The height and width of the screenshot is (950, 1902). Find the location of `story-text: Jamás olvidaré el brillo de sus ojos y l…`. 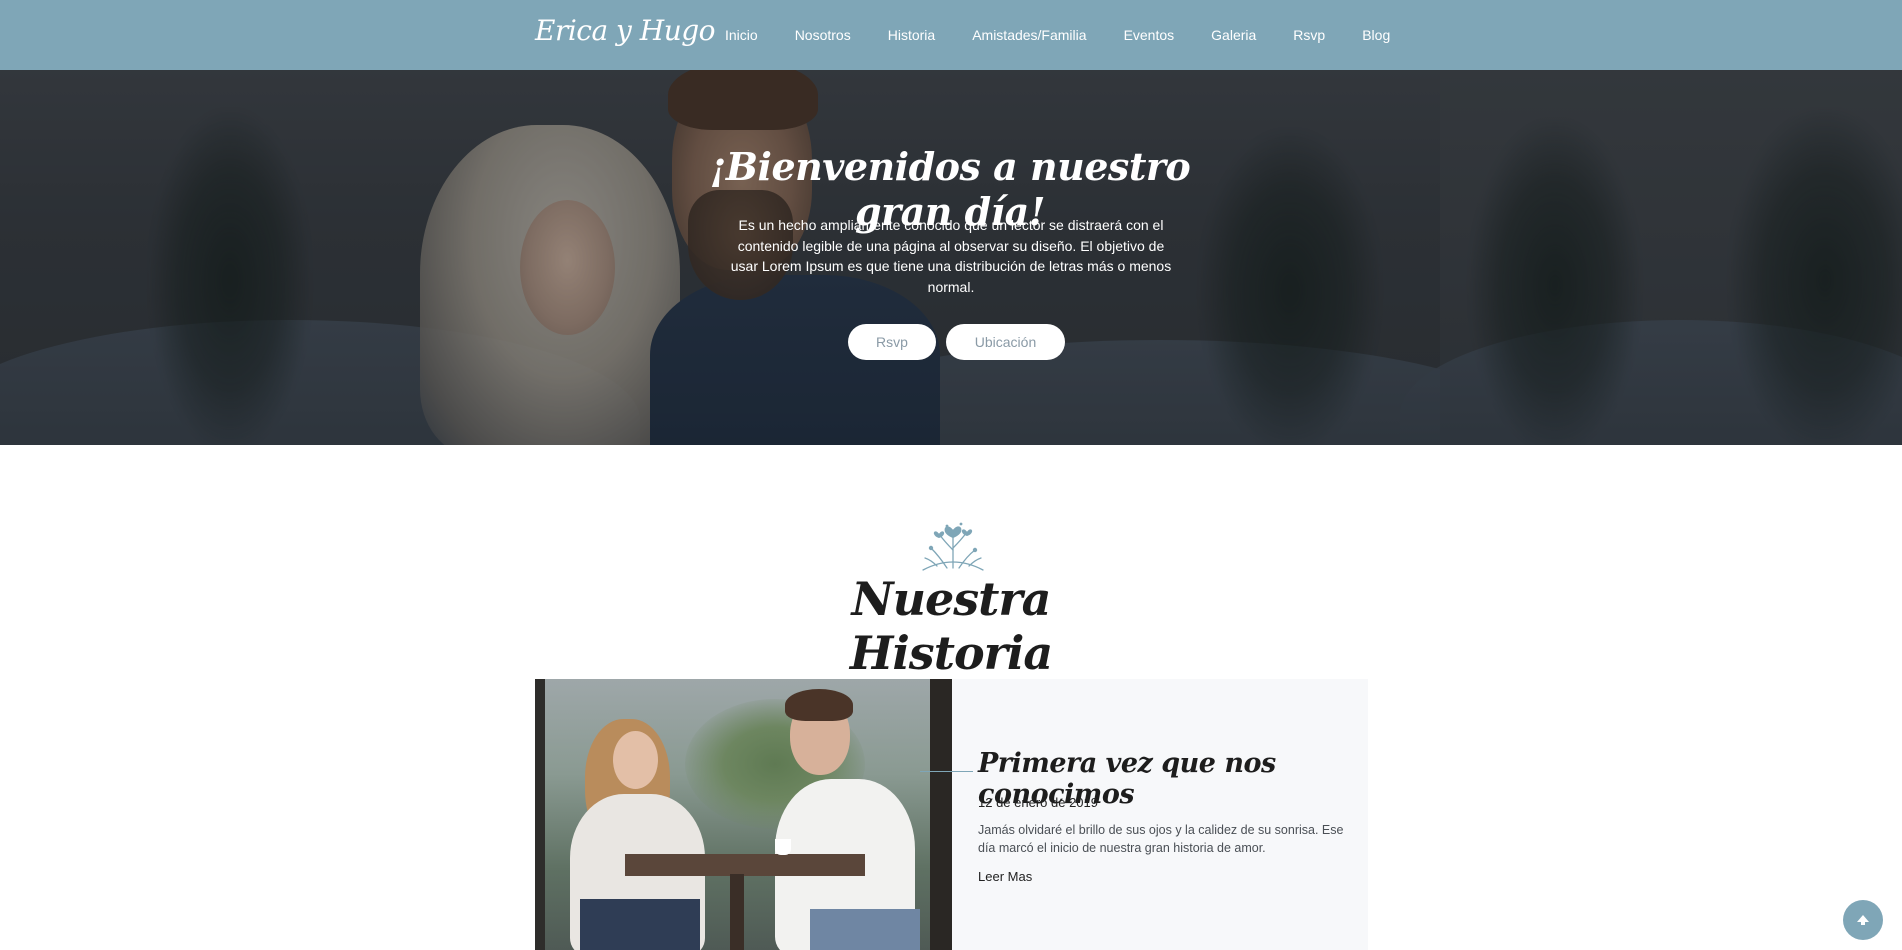

story-text: Jamás olvidaré el brillo de sus ojos y l… is located at coordinates (1161, 839).